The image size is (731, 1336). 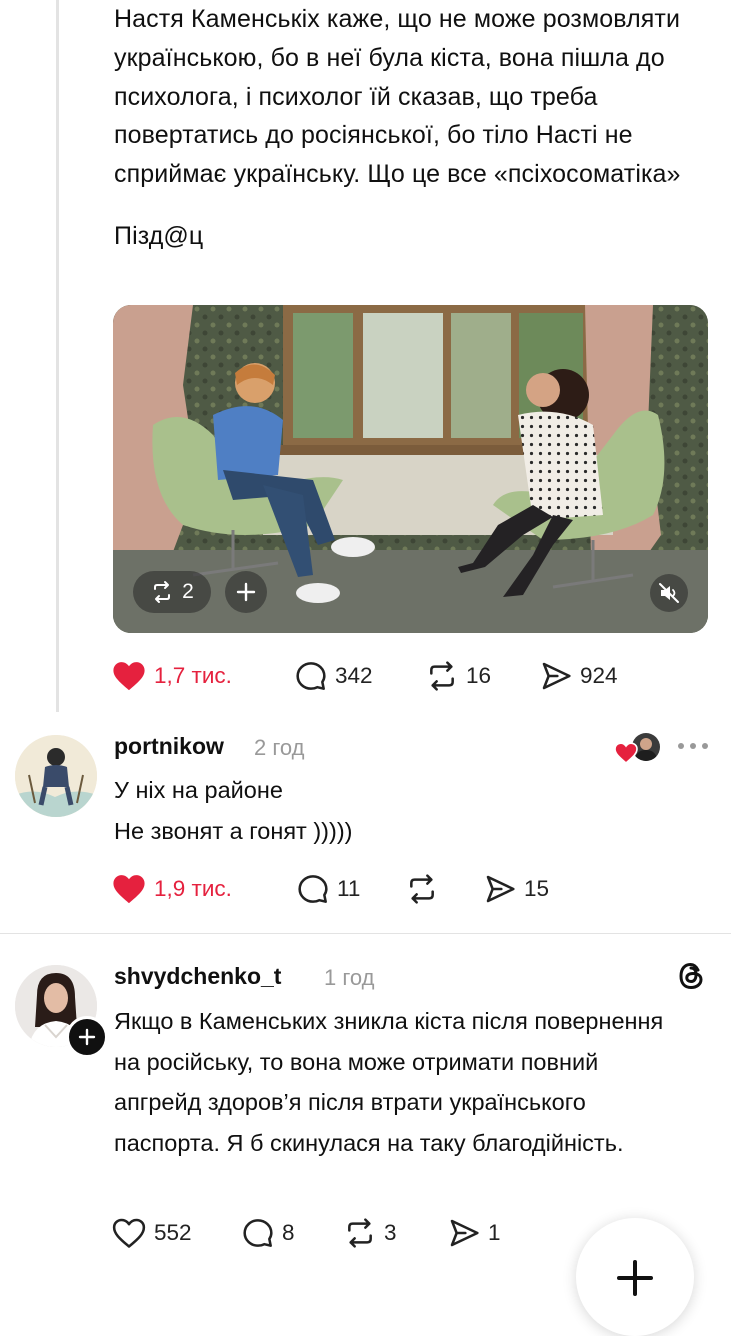 What do you see at coordinates (479, 675) in the screenshot?
I see `repost-count: 16` at bounding box center [479, 675].